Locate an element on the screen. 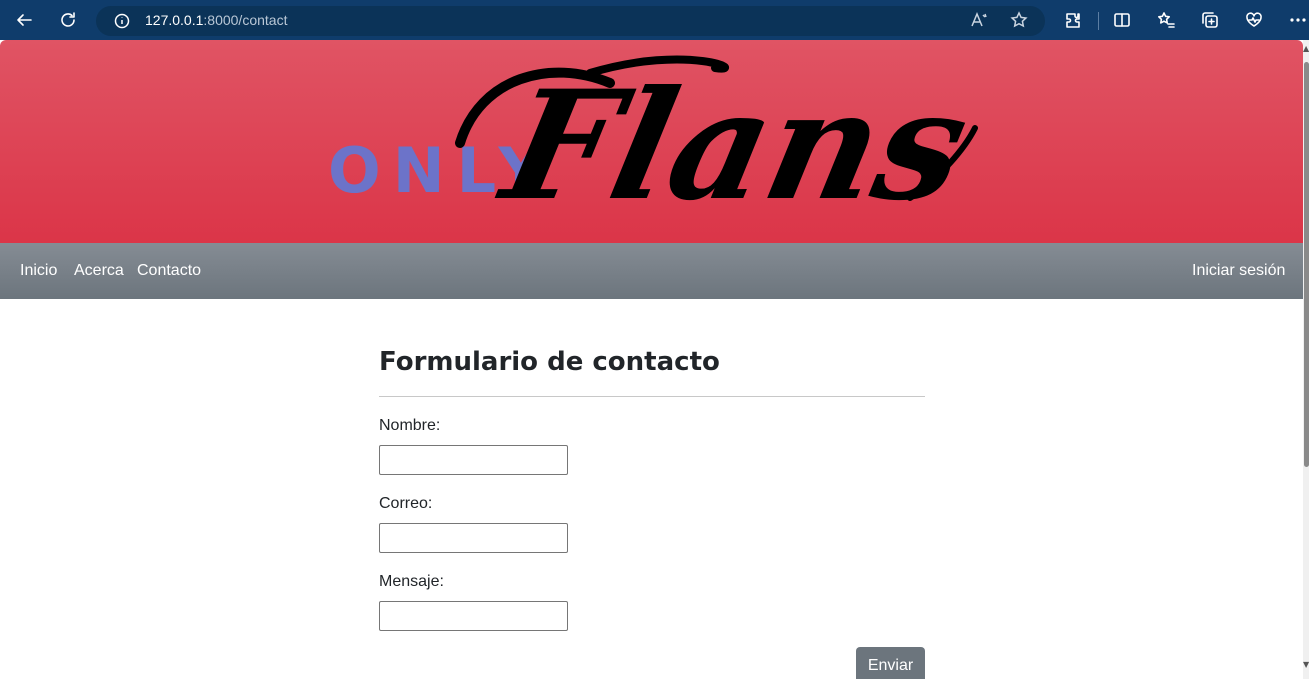 Image resolution: width=1309 pixels, height=679 pixels. browser-essentials-icon is located at coordinates (1254, 20).